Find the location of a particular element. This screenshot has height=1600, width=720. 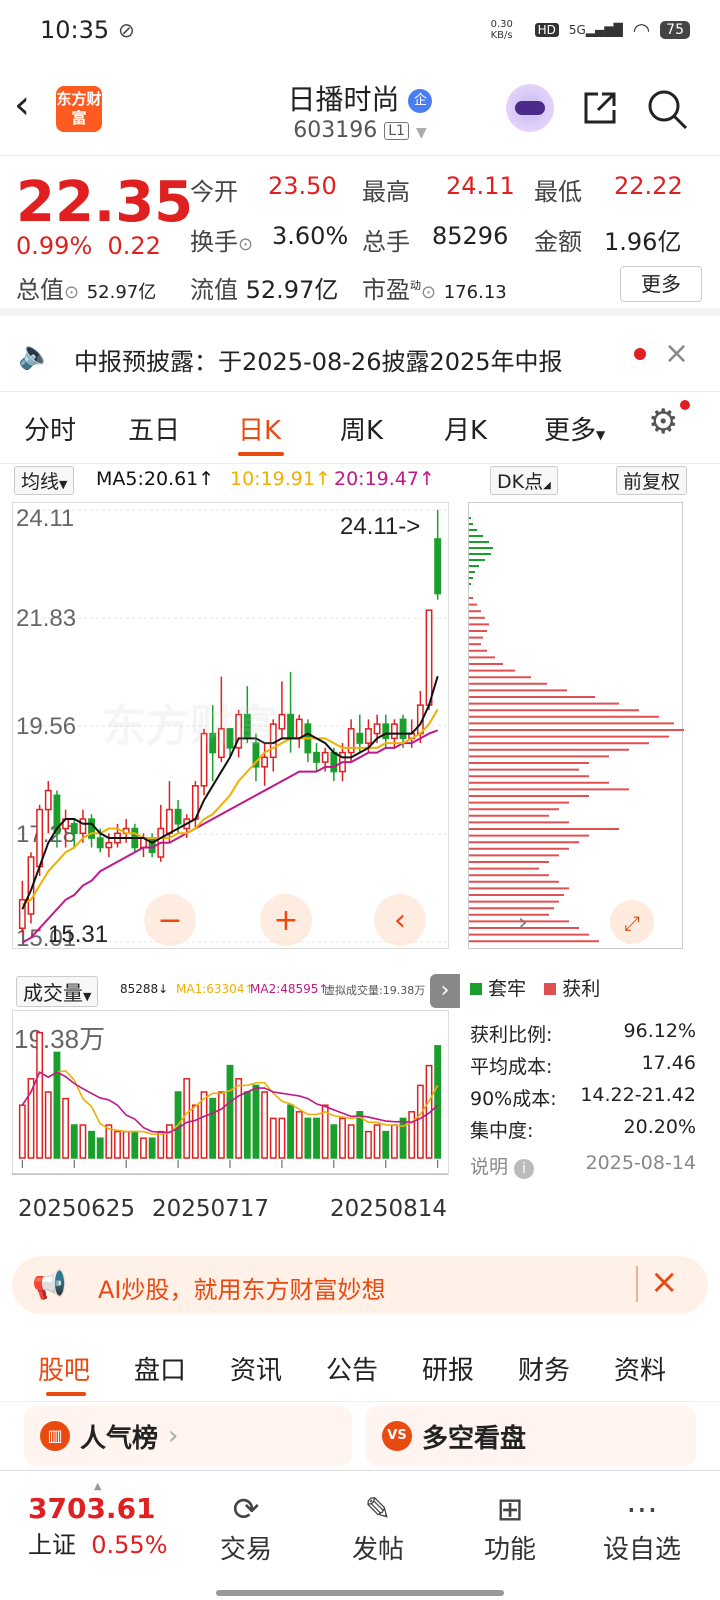

settings-gear-icon: ⚙ is located at coordinates (663, 422).